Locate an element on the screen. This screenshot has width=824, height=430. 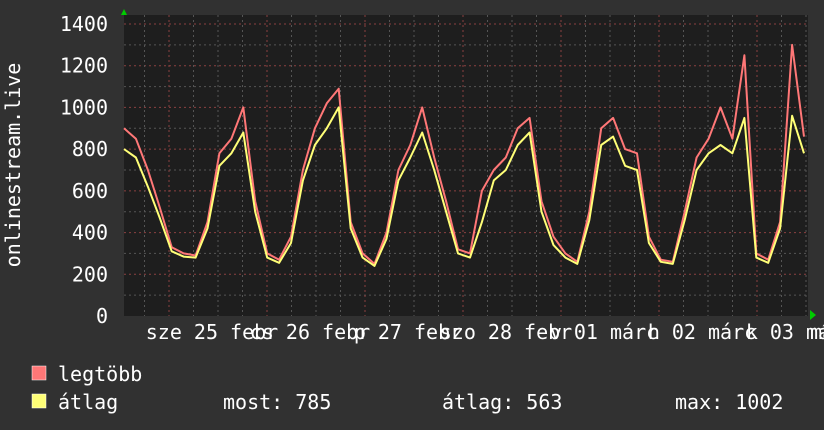
y-tick-label: 600 is located at coordinates (90, 191).